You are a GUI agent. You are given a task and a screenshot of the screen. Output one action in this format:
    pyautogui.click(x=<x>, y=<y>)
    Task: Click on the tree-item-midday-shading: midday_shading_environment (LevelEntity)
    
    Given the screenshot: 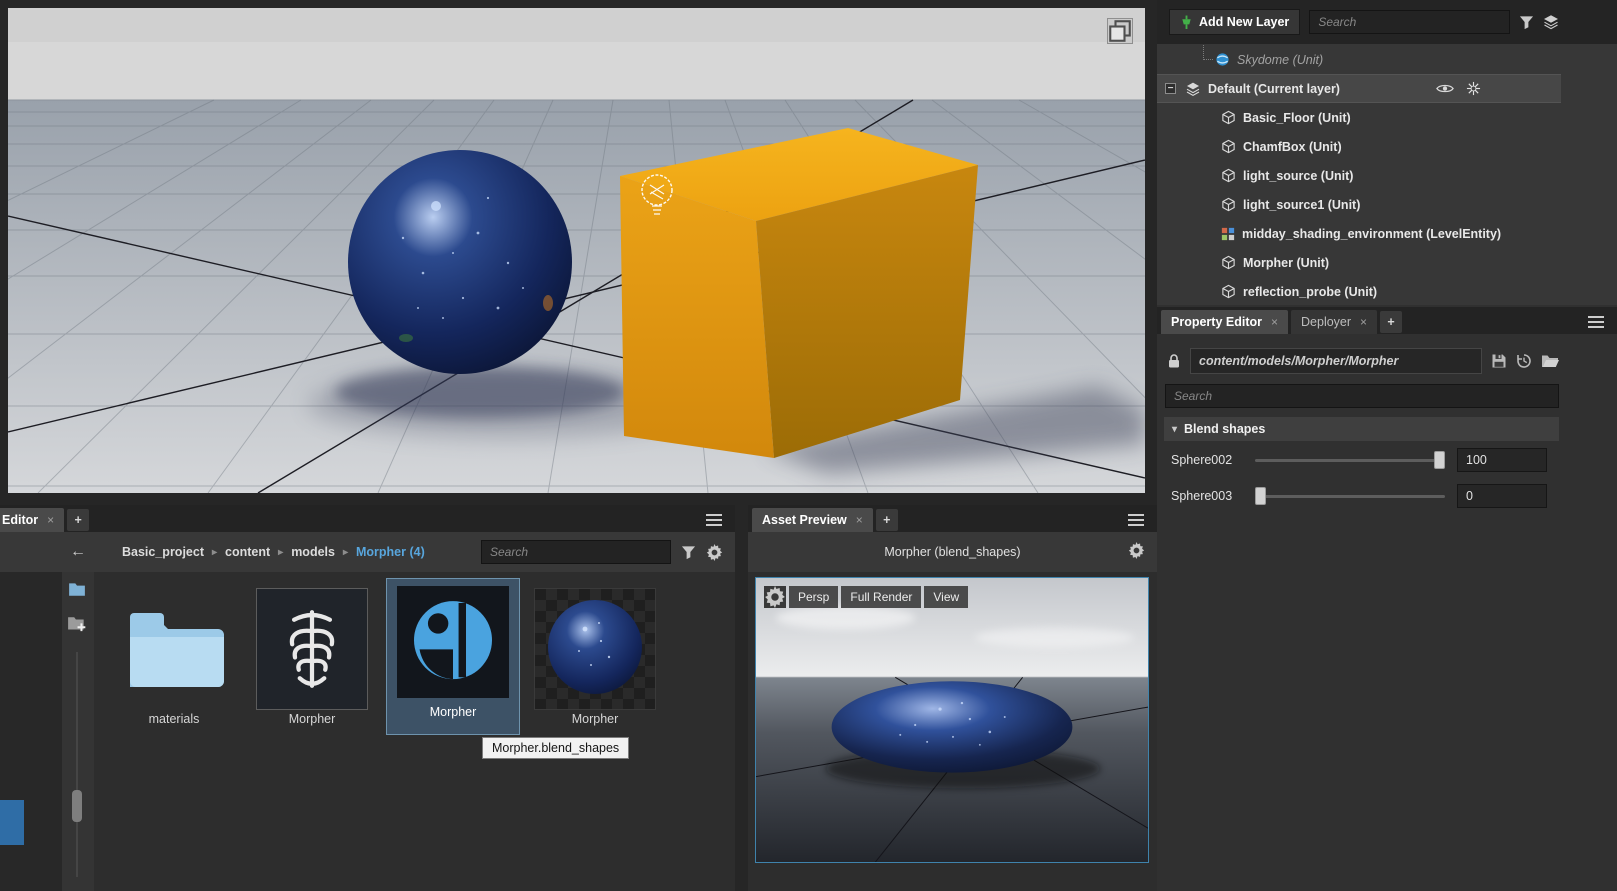 What is the action you would take?
    pyautogui.click(x=1387, y=233)
    